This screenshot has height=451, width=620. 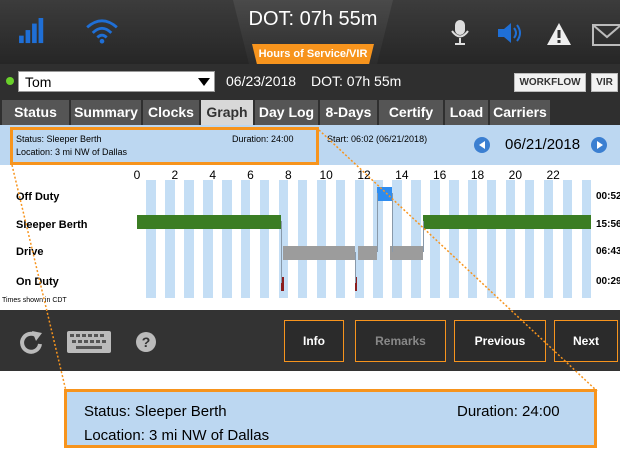 What do you see at coordinates (164, 146) in the screenshot?
I see `status-highlight-box` at bounding box center [164, 146].